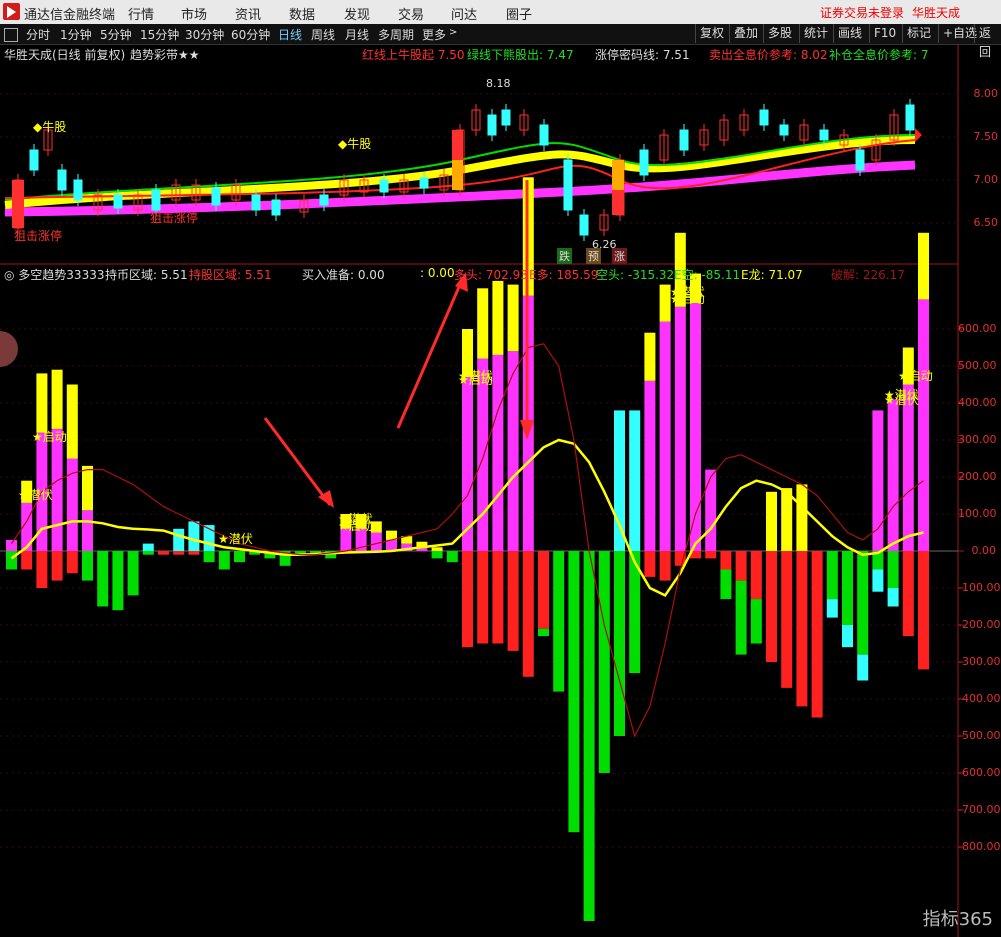 The image size is (1001, 937). What do you see at coordinates (165, 54) in the screenshot?
I see `upper-indicator-name: 趋势彩带★★` at bounding box center [165, 54].